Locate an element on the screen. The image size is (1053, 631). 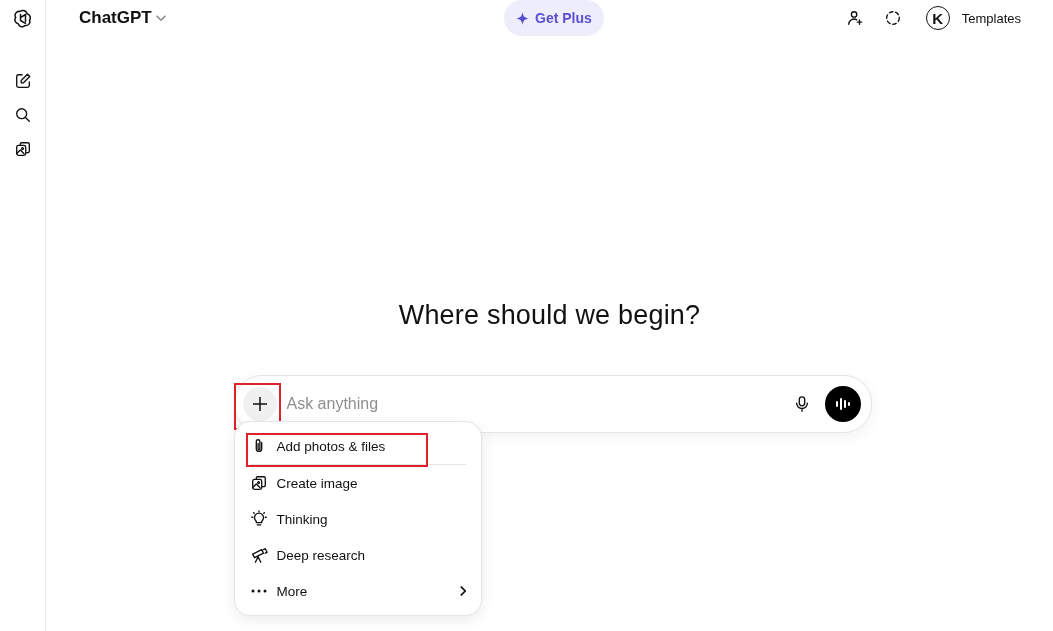
menu-item: Deep research is located at coordinates (357, 555).